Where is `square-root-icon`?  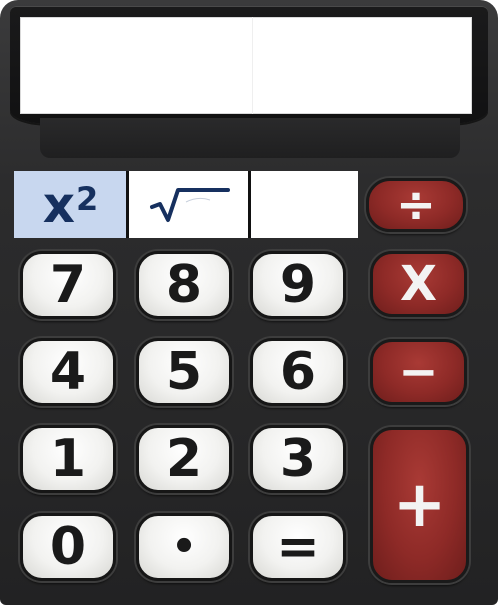
square-root-icon is located at coordinates (190, 204).